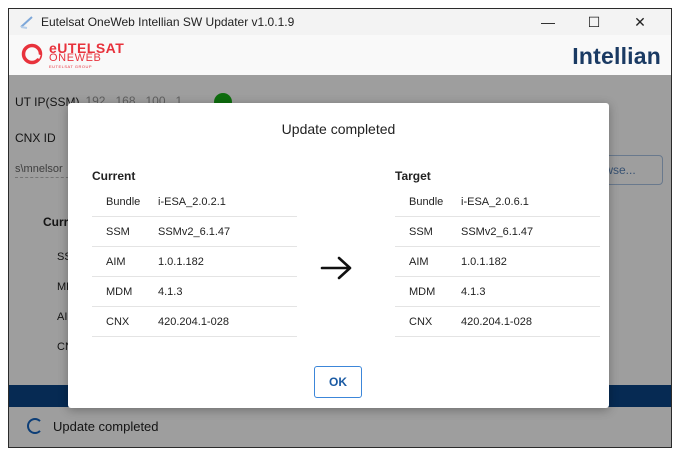 This screenshot has height=451, width=680. What do you see at coordinates (340, 55) in the screenshot?
I see `brand-bar: eUTELSAT ONEWEB EUTELSAT GROUP Intellian` at bounding box center [340, 55].